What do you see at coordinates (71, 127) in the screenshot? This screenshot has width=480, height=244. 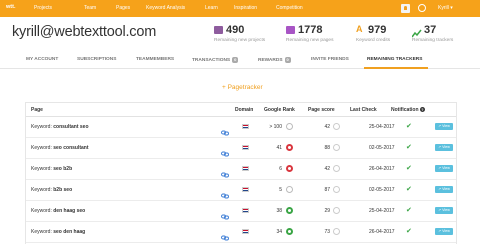 I see `keyword-value: consultant seo` at bounding box center [71, 127].